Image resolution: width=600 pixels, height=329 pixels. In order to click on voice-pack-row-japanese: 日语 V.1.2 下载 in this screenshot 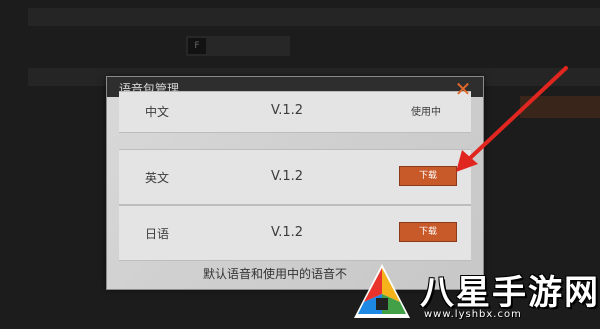, I will do `click(295, 233)`.